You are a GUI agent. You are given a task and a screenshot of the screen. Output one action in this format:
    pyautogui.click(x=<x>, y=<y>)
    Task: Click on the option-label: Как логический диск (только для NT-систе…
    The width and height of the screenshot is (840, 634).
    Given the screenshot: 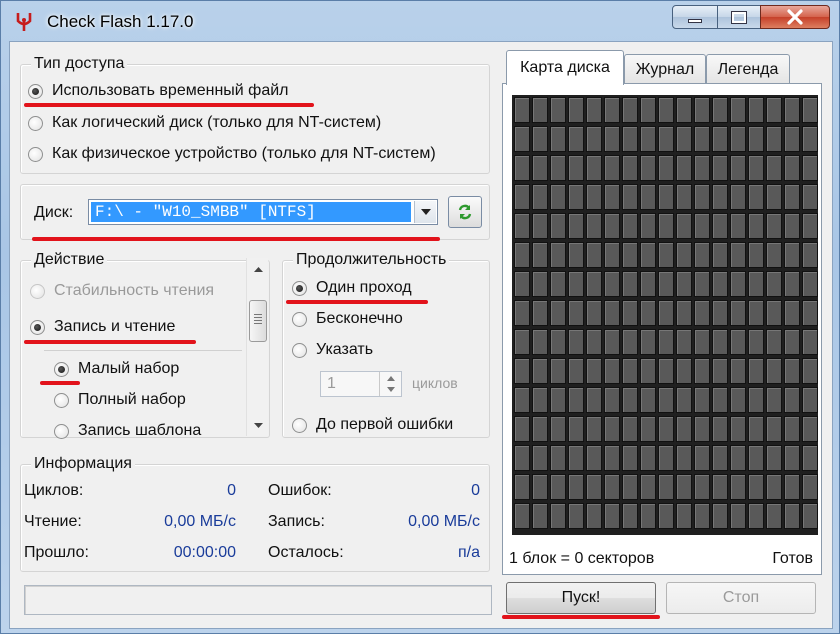 What is the action you would take?
    pyautogui.click(x=217, y=122)
    